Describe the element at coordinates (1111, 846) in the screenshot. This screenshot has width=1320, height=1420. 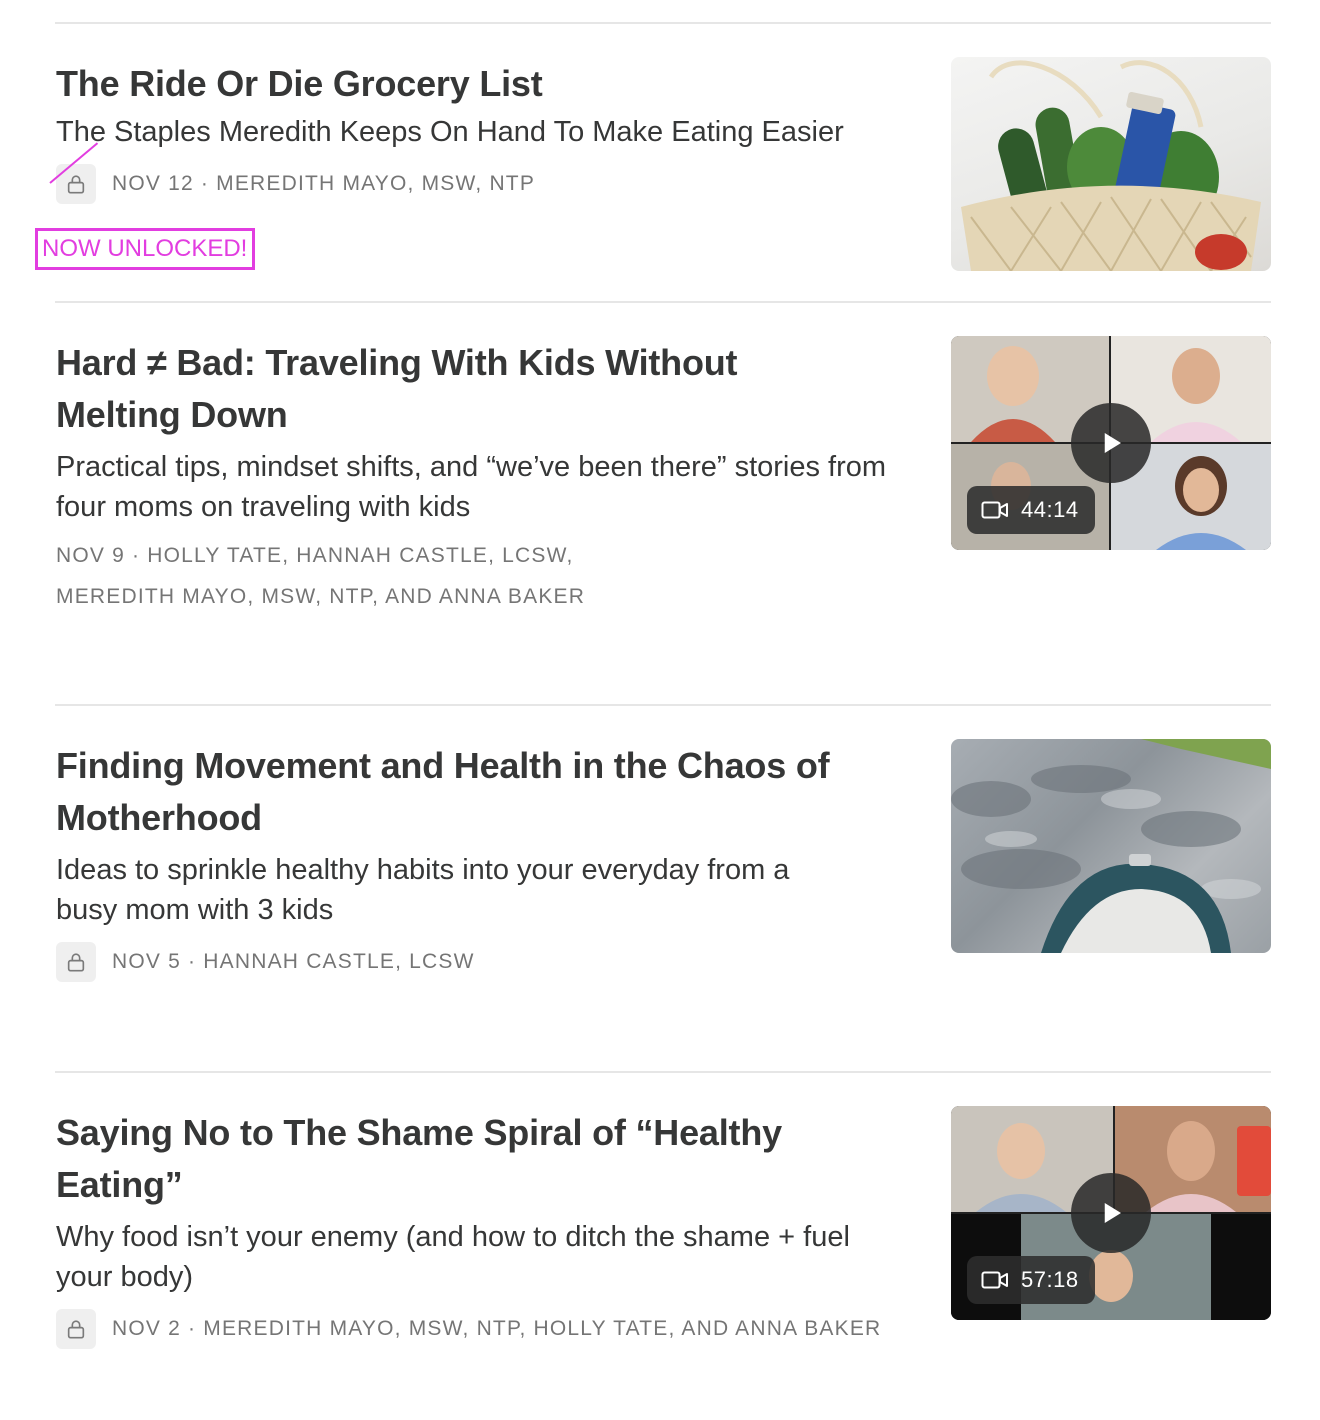
I see `stroller-walk-image` at that location.